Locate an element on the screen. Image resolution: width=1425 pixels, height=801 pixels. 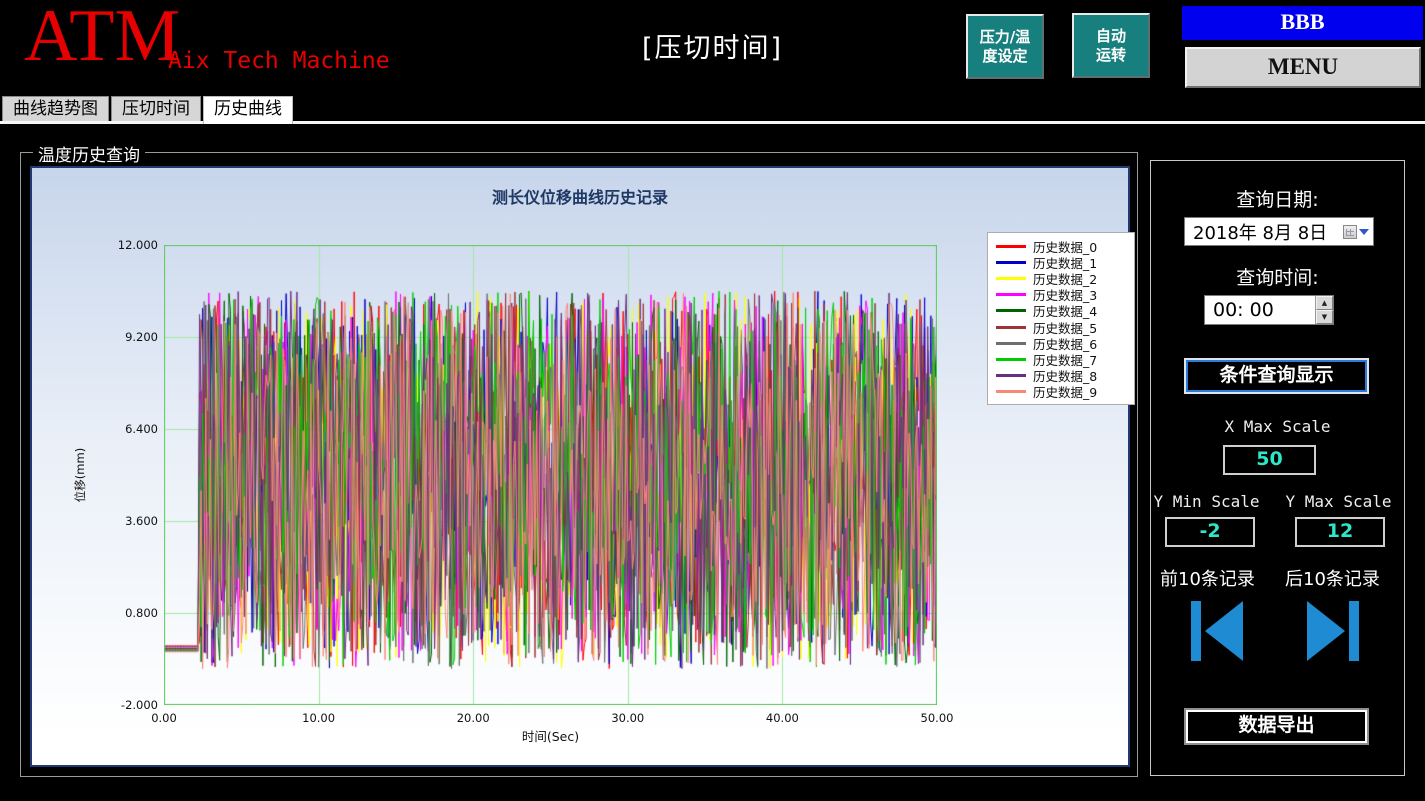
time-picker: 00: 00 ▲ ▼ is located at coordinates (1269, 310).